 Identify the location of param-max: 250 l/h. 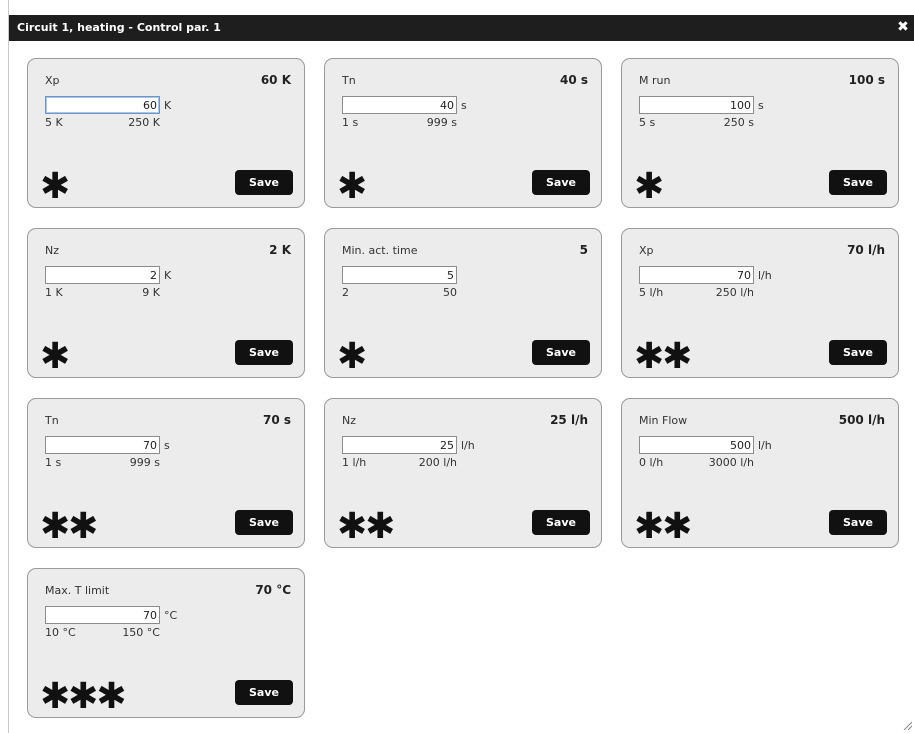
(734, 292).